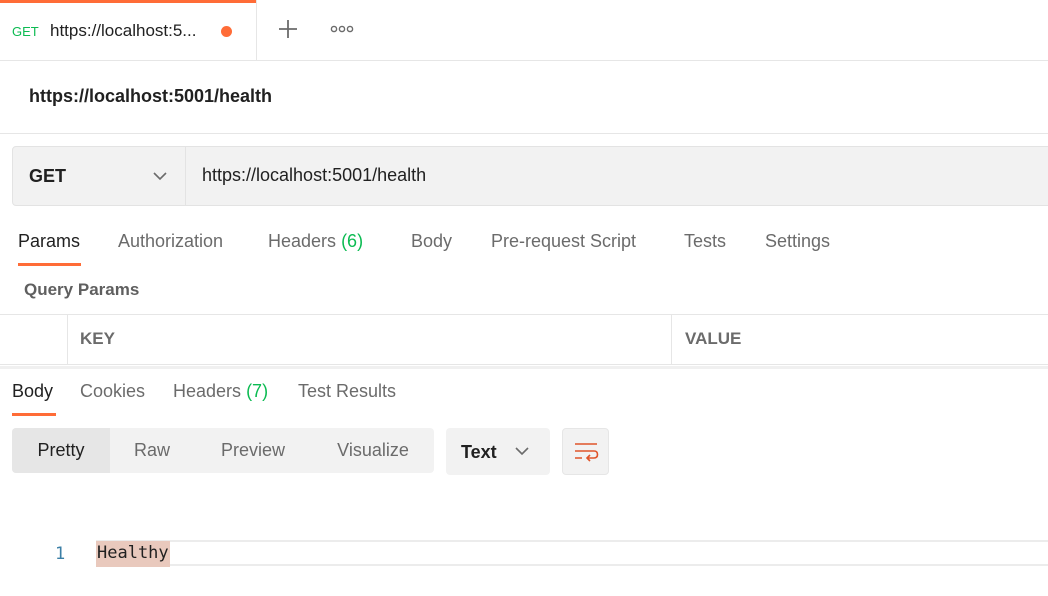 Image resolution: width=1048 pixels, height=596 pixels. Describe the element at coordinates (61, 450) in the screenshot. I see `view-pretty-button: Pretty` at that location.